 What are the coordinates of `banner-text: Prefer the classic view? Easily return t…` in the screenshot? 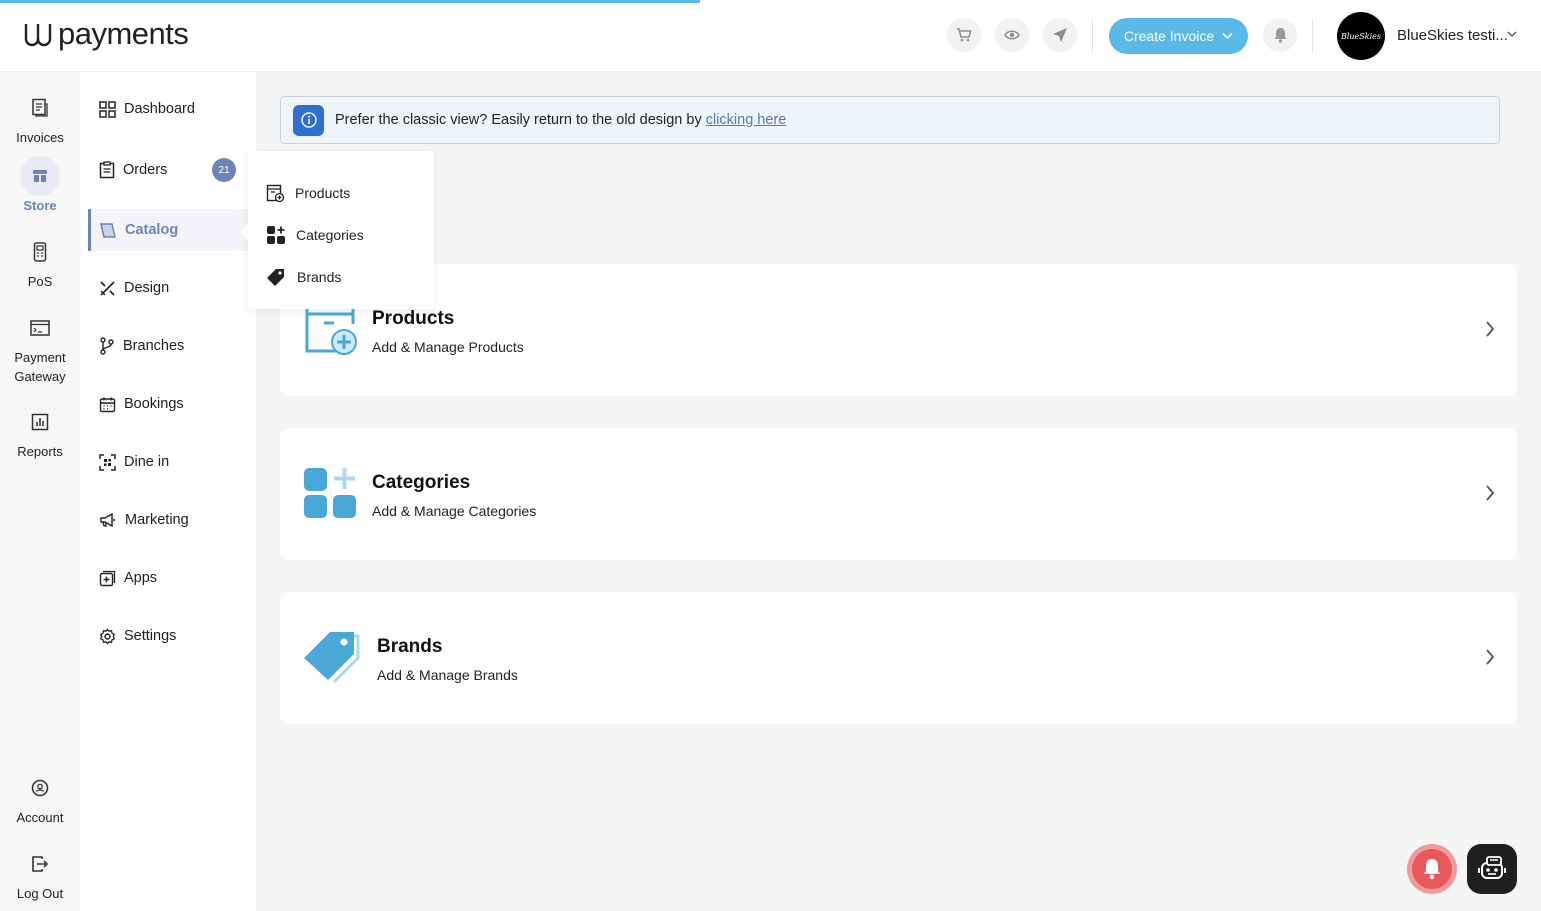 It's located at (518, 120).